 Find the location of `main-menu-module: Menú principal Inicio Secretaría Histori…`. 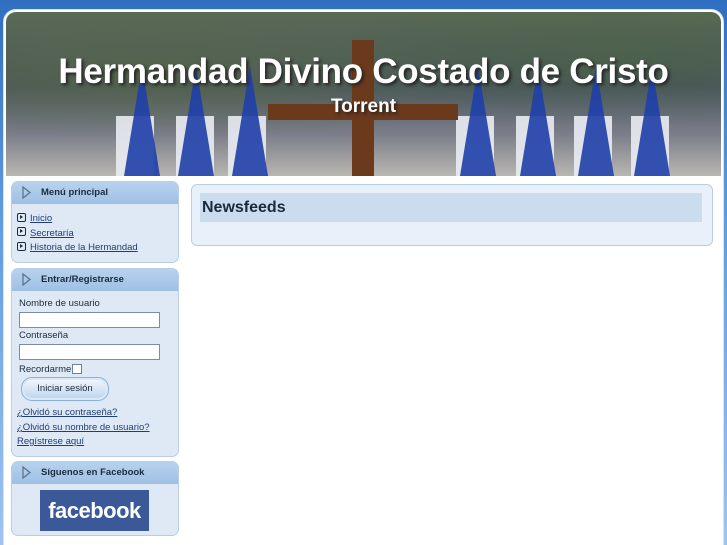

main-menu-module: Menú principal Inicio Secretaría Histori… is located at coordinates (95, 222).